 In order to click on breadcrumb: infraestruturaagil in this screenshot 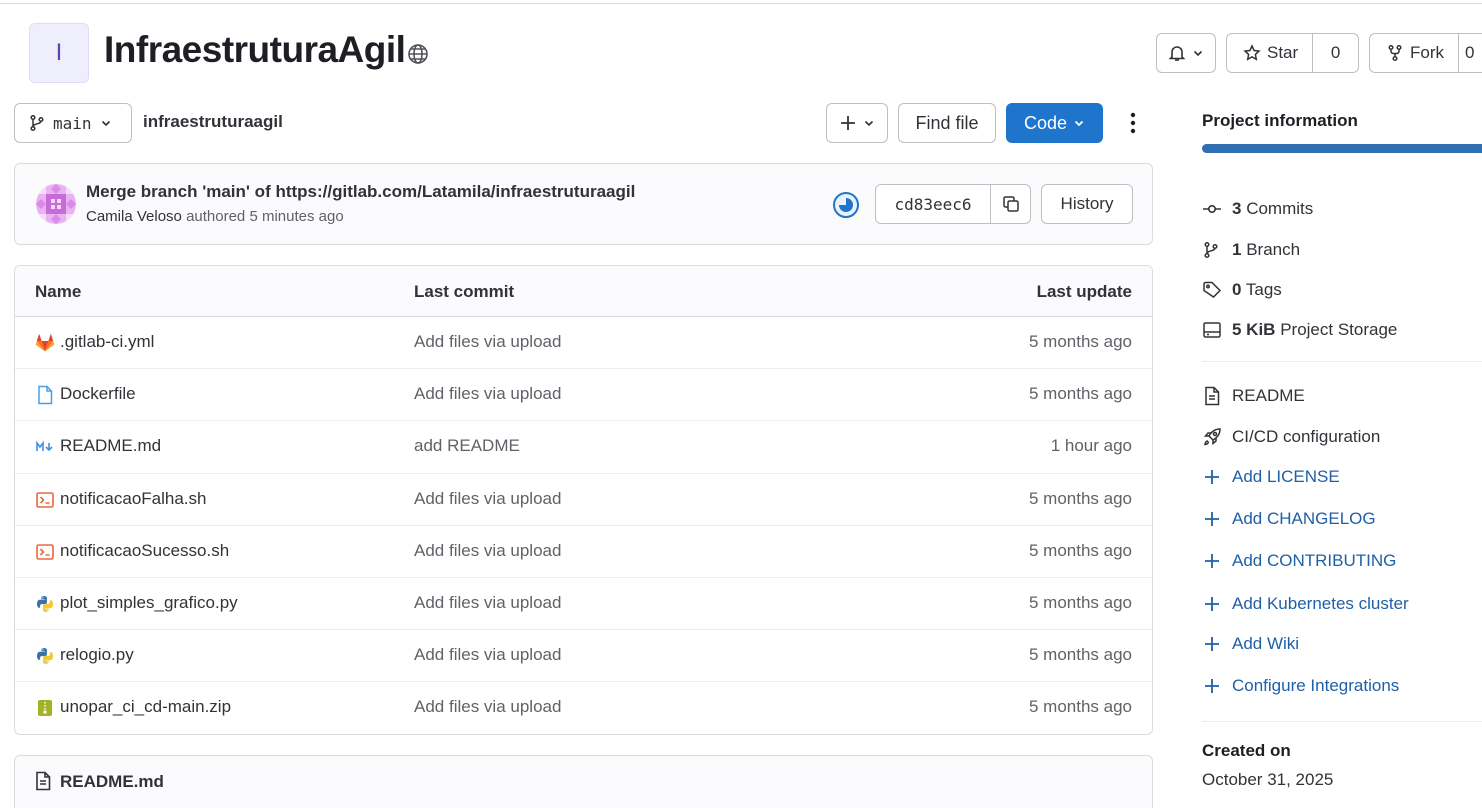, I will do `click(213, 122)`.